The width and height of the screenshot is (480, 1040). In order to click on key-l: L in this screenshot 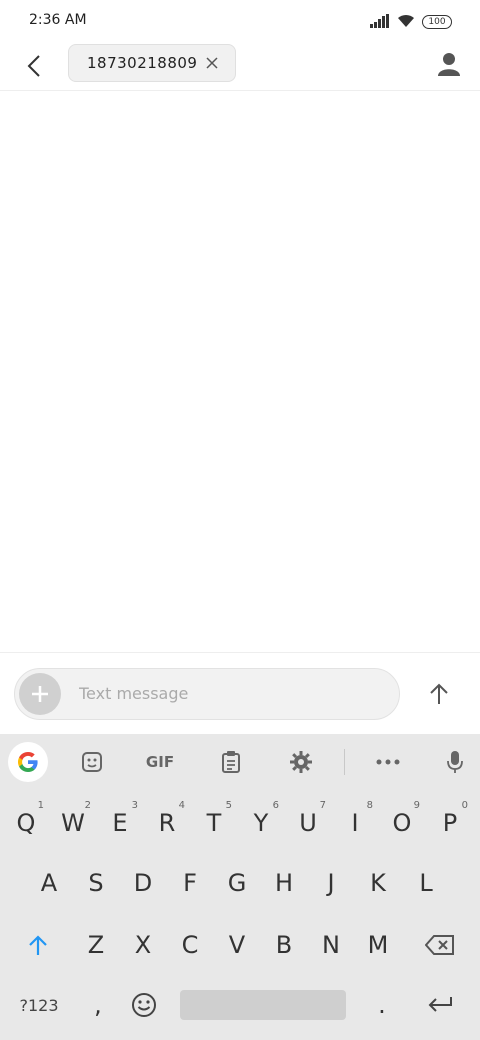, I will do `click(426, 883)`.